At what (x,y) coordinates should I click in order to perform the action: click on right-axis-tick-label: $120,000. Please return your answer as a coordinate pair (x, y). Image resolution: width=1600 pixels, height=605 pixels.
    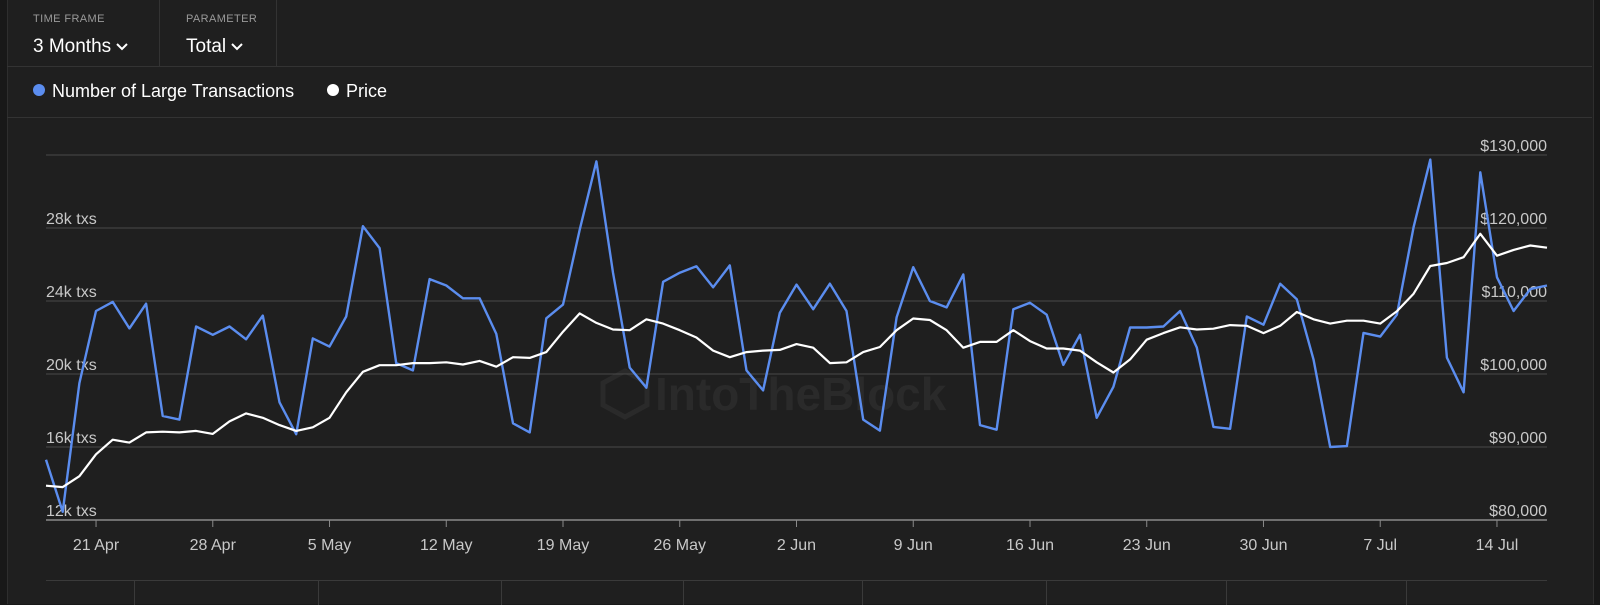
    Looking at the image, I should click on (1513, 219).